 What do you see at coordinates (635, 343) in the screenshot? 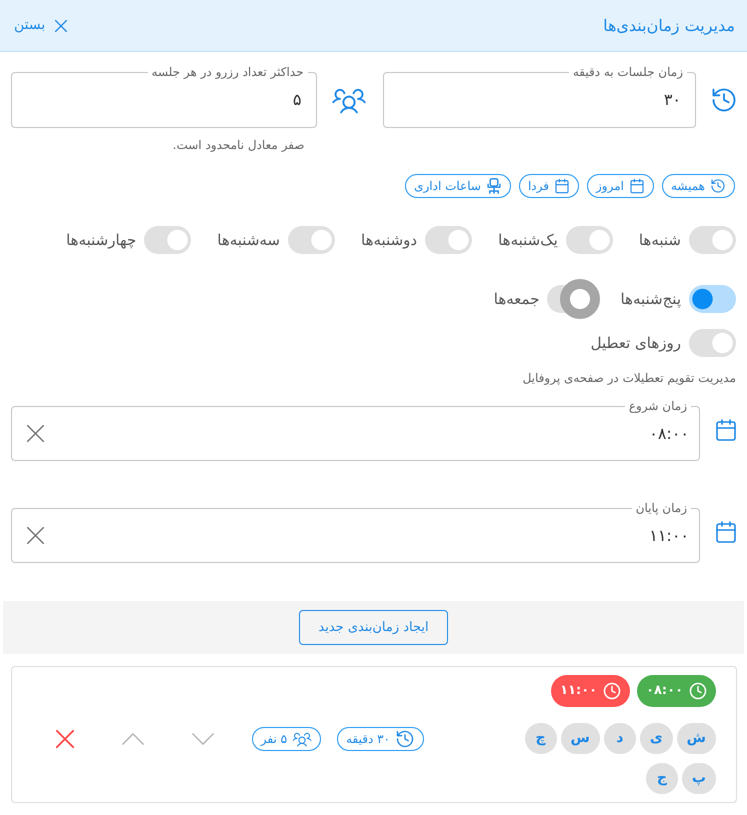
I see `toggle-label: روزهای تعطیل` at bounding box center [635, 343].